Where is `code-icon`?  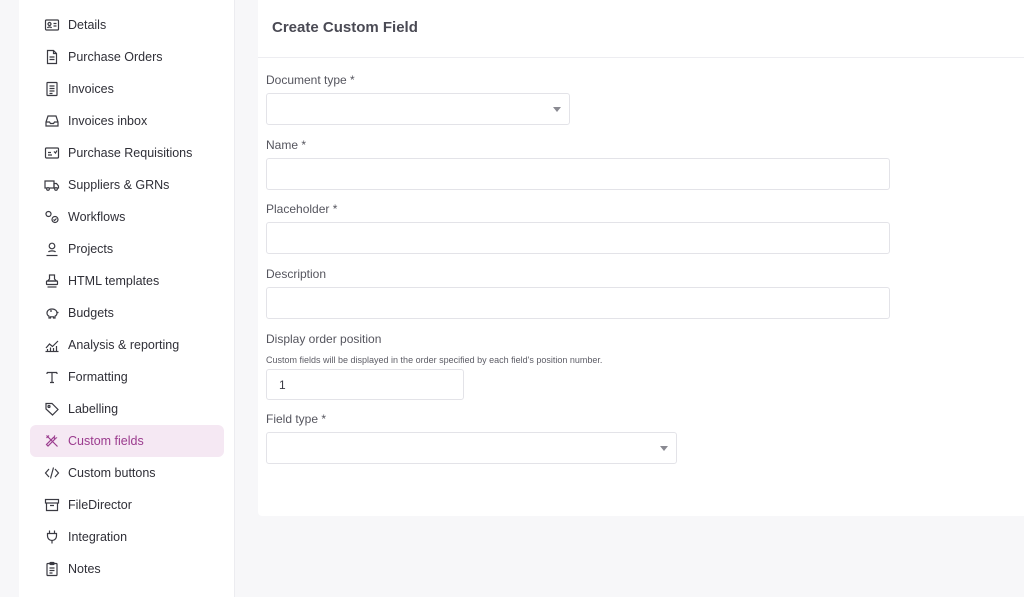
code-icon is located at coordinates (52, 473).